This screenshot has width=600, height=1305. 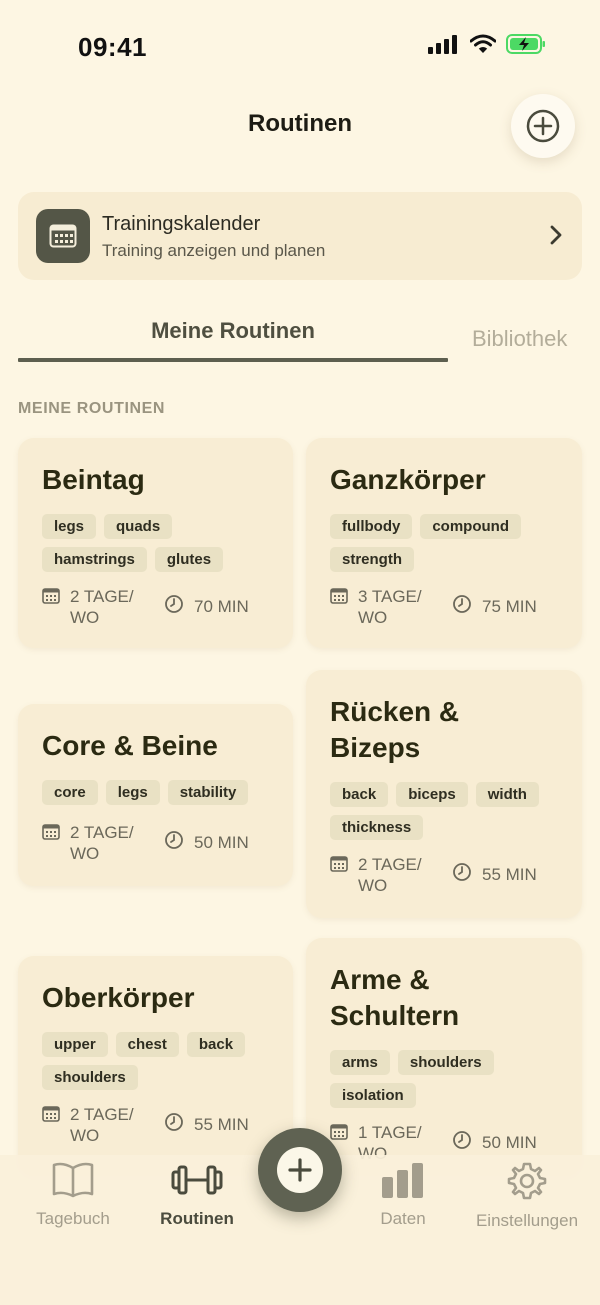 I want to click on tabbar-settings: Einstellungen, so click(x=527, y=1195).